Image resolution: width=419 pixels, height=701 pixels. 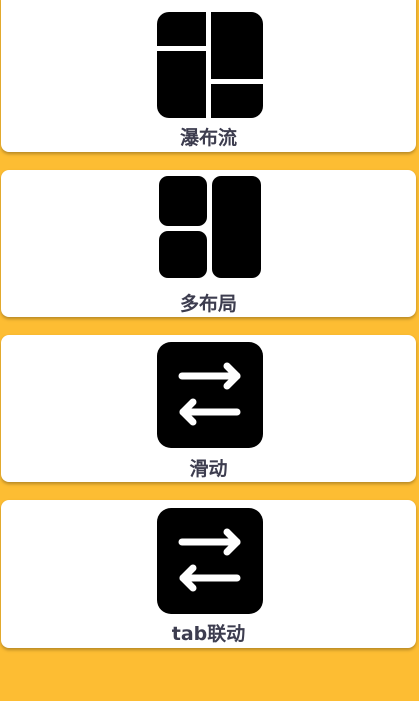 What do you see at coordinates (210, 65) in the screenshot?
I see `waterfall-layout-icon` at bounding box center [210, 65].